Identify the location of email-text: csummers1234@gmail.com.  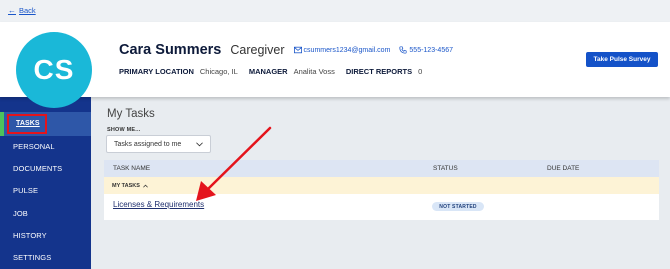
(347, 50).